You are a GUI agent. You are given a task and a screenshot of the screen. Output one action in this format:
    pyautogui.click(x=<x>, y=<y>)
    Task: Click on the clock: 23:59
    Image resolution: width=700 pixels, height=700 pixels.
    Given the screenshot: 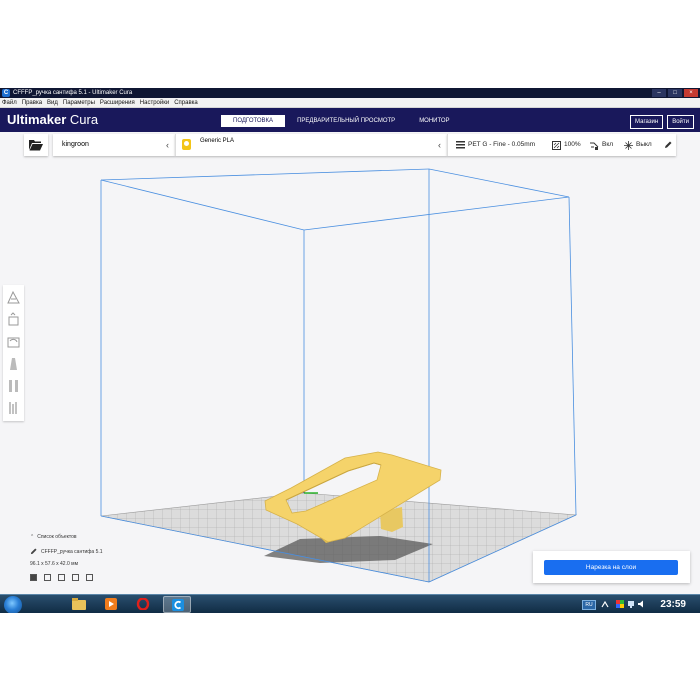 What is the action you would take?
    pyautogui.click(x=673, y=604)
    